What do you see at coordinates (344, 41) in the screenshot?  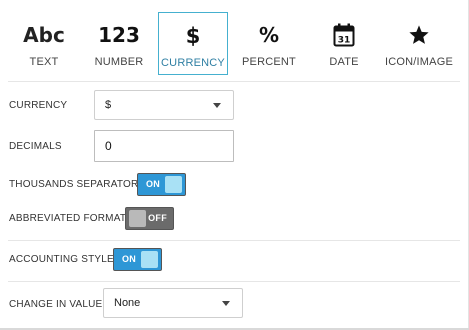 I see `calendar-day-text: 31` at bounding box center [344, 41].